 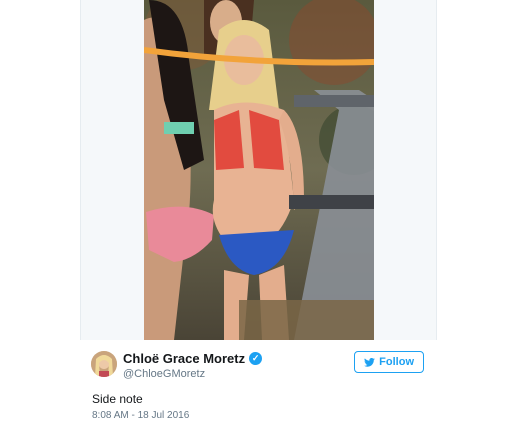 I want to click on user-handle: @ChloeGMoretz, so click(x=164, y=374).